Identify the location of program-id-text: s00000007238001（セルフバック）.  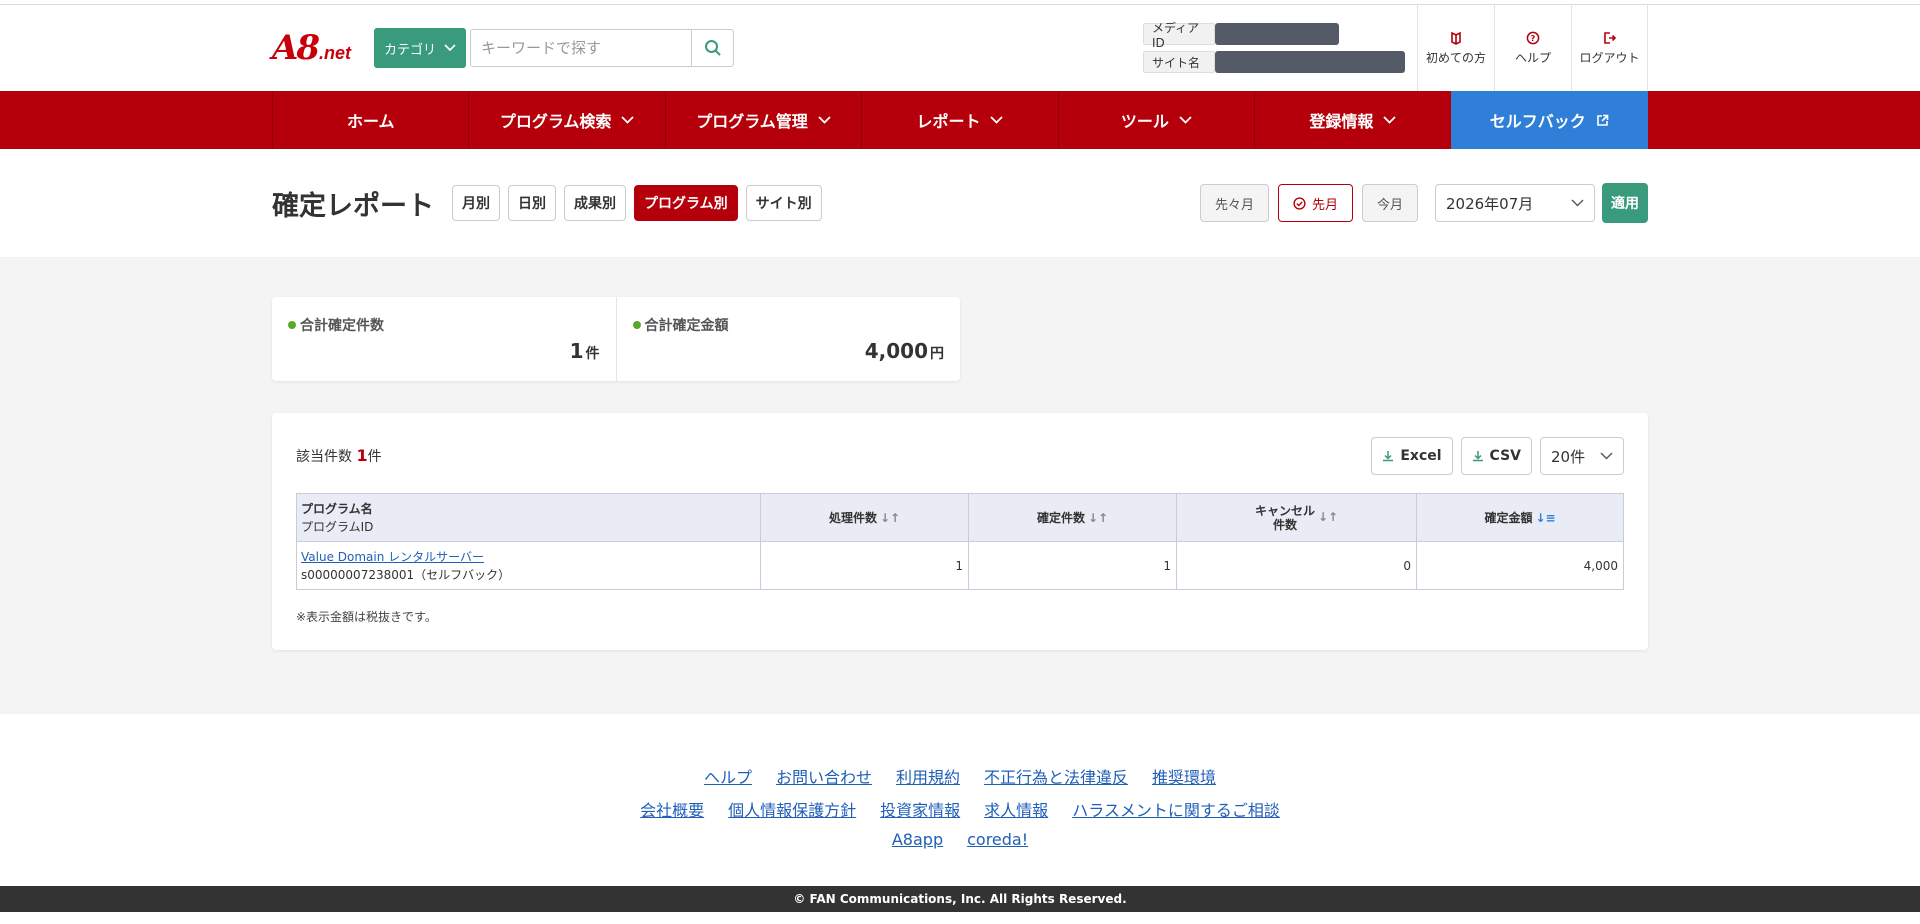
(406, 574).